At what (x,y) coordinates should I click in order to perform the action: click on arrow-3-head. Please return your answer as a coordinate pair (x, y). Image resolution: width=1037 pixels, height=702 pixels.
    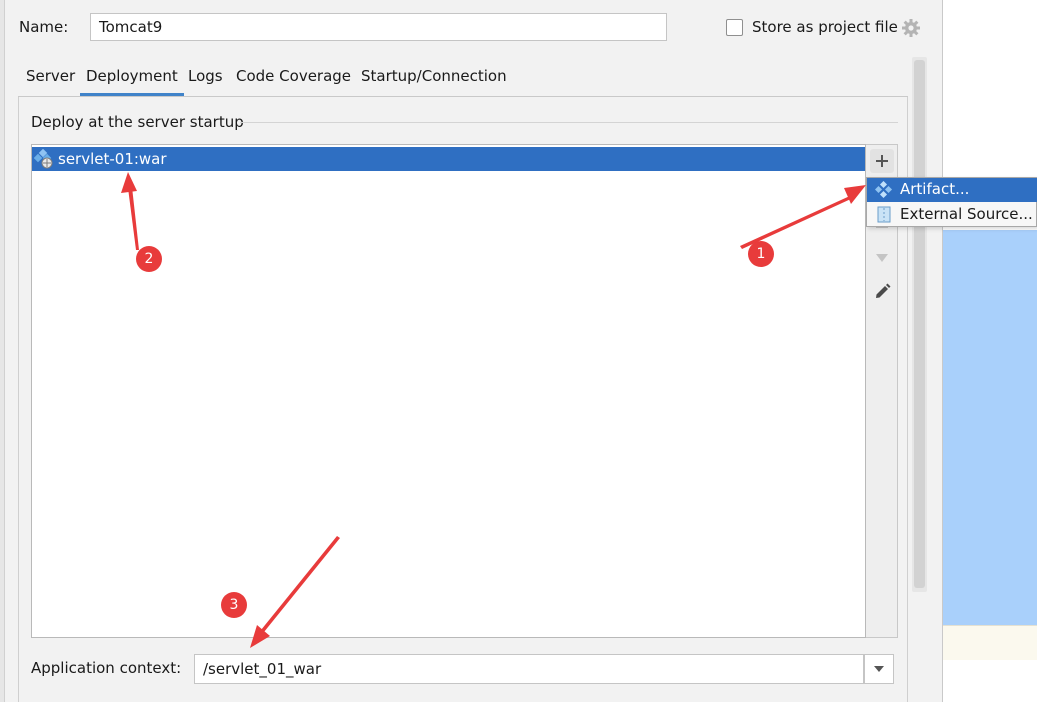
    Looking at the image, I should click on (260, 636).